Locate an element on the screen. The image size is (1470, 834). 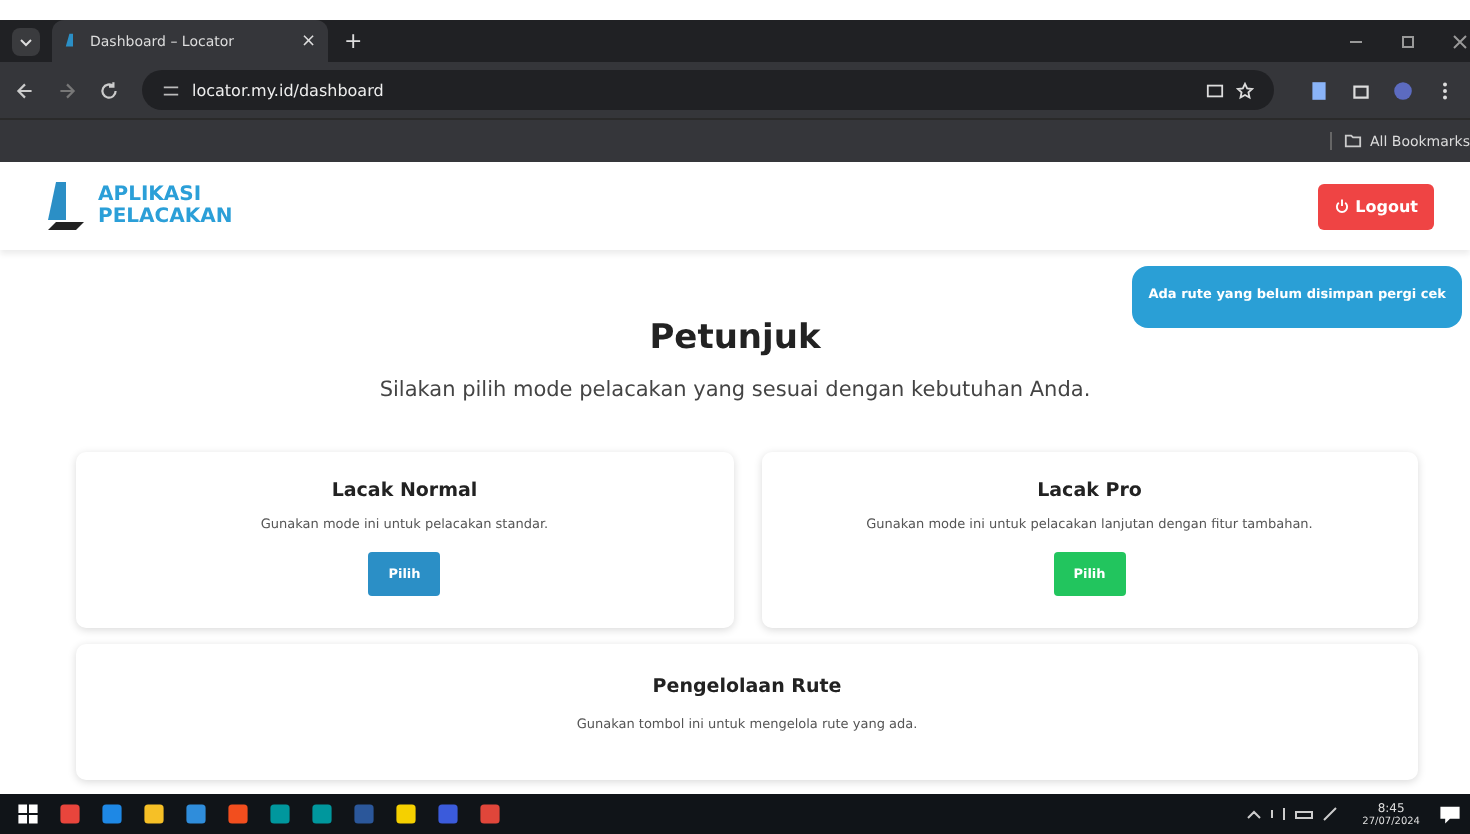
notification-icon is located at coordinates (1450, 814).